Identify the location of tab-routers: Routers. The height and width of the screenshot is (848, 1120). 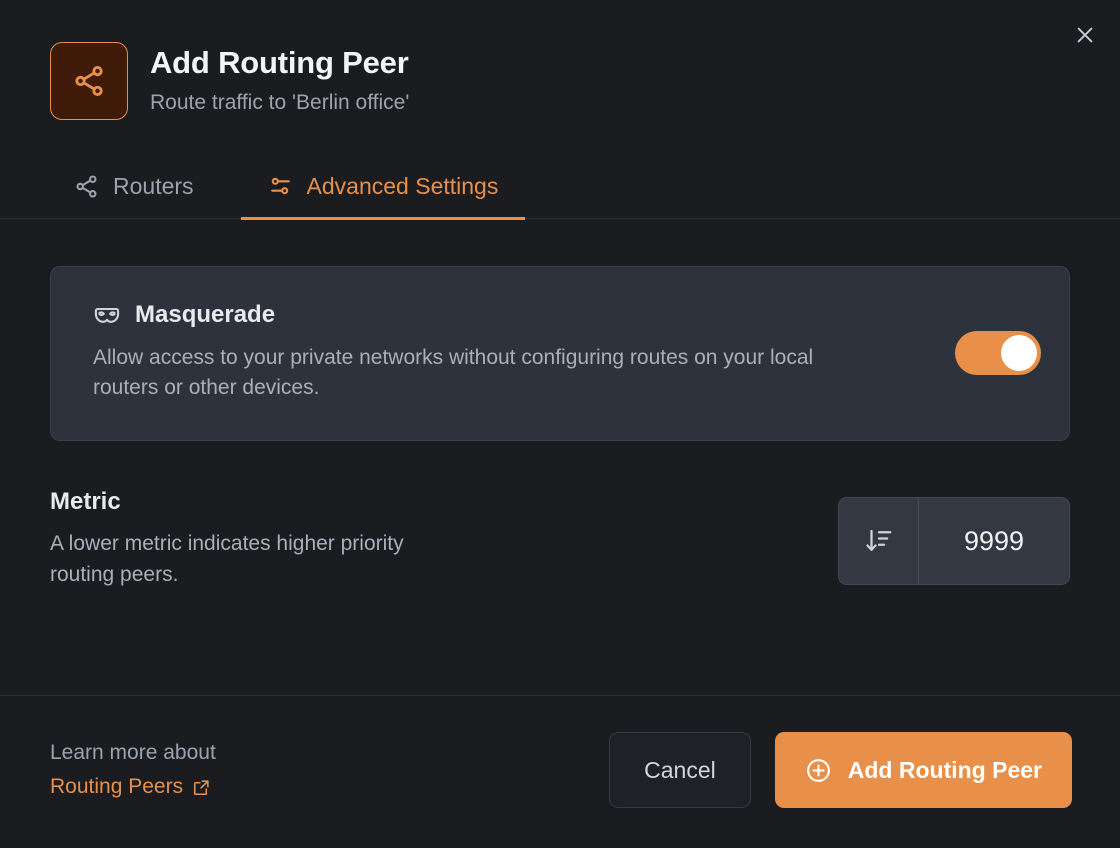
(134, 193).